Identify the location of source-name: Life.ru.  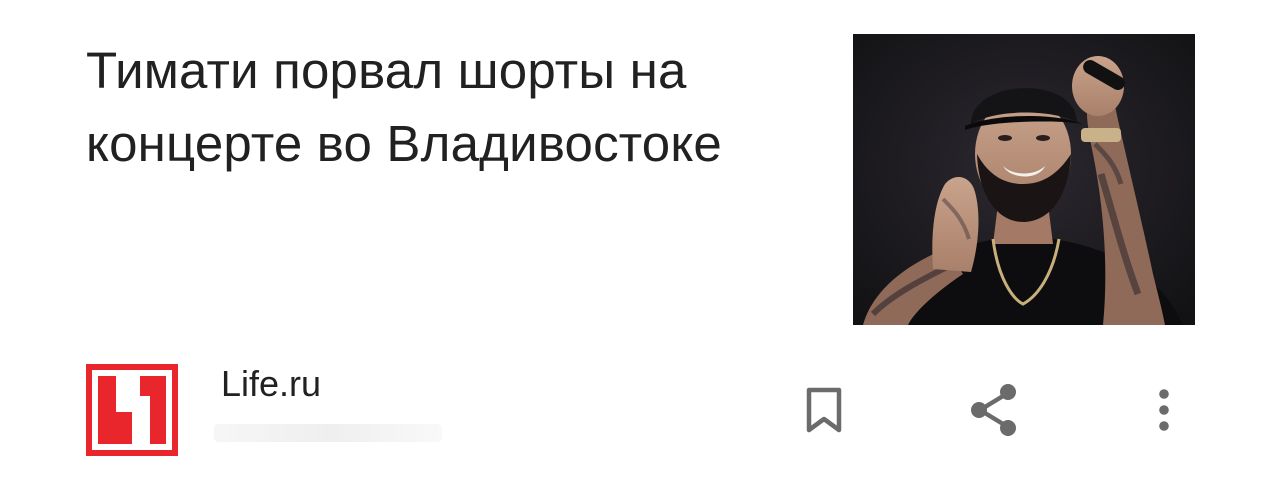
(271, 384).